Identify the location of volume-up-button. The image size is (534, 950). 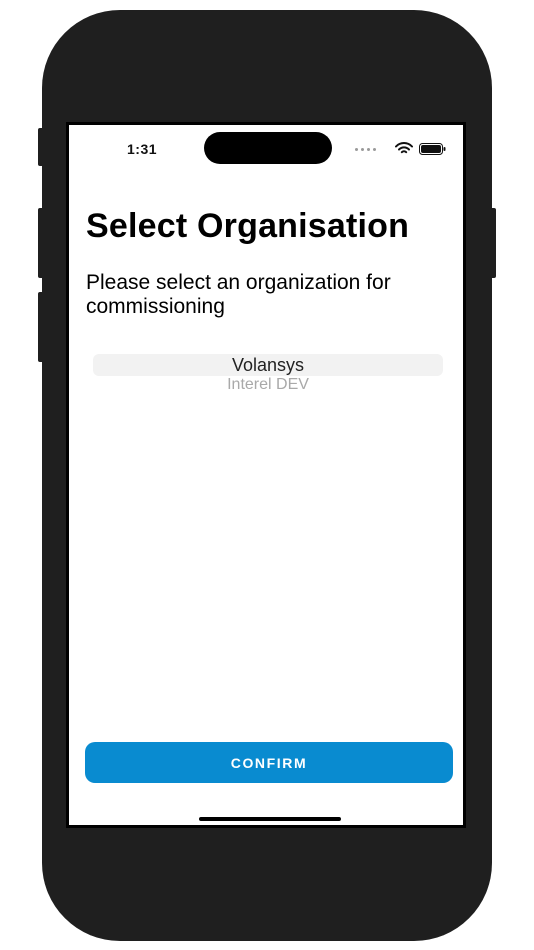
(41, 243).